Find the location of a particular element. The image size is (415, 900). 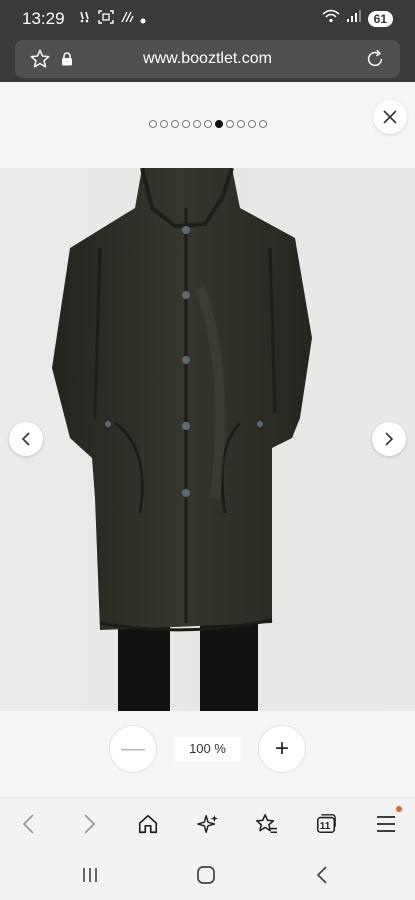

back-icon is located at coordinates (28, 824).